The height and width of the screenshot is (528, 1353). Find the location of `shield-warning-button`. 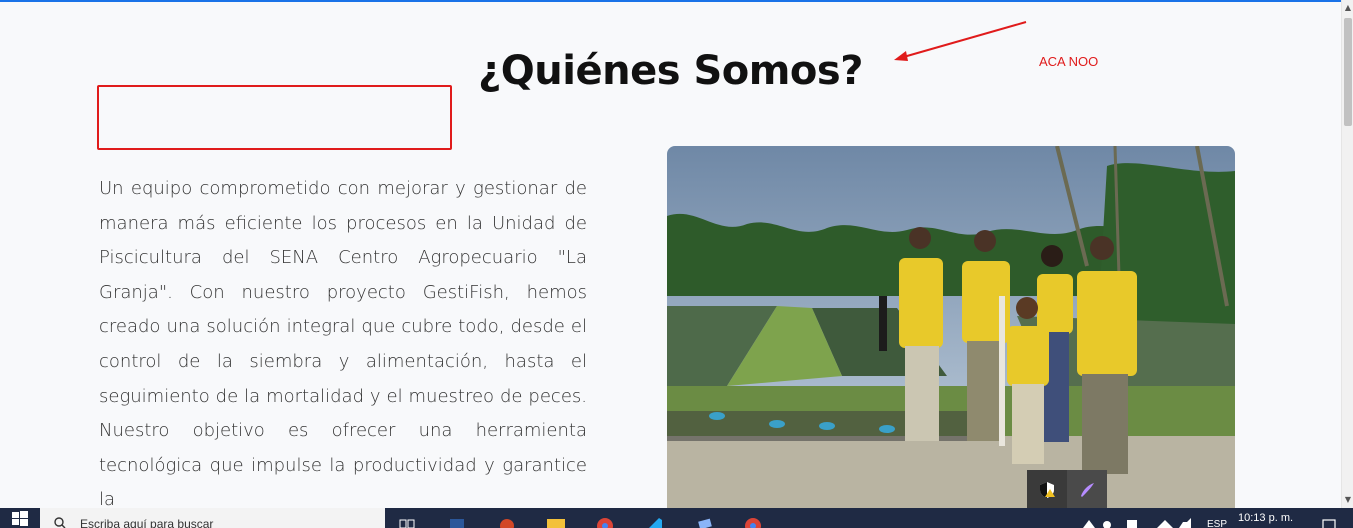

shield-warning-button is located at coordinates (1047, 489).